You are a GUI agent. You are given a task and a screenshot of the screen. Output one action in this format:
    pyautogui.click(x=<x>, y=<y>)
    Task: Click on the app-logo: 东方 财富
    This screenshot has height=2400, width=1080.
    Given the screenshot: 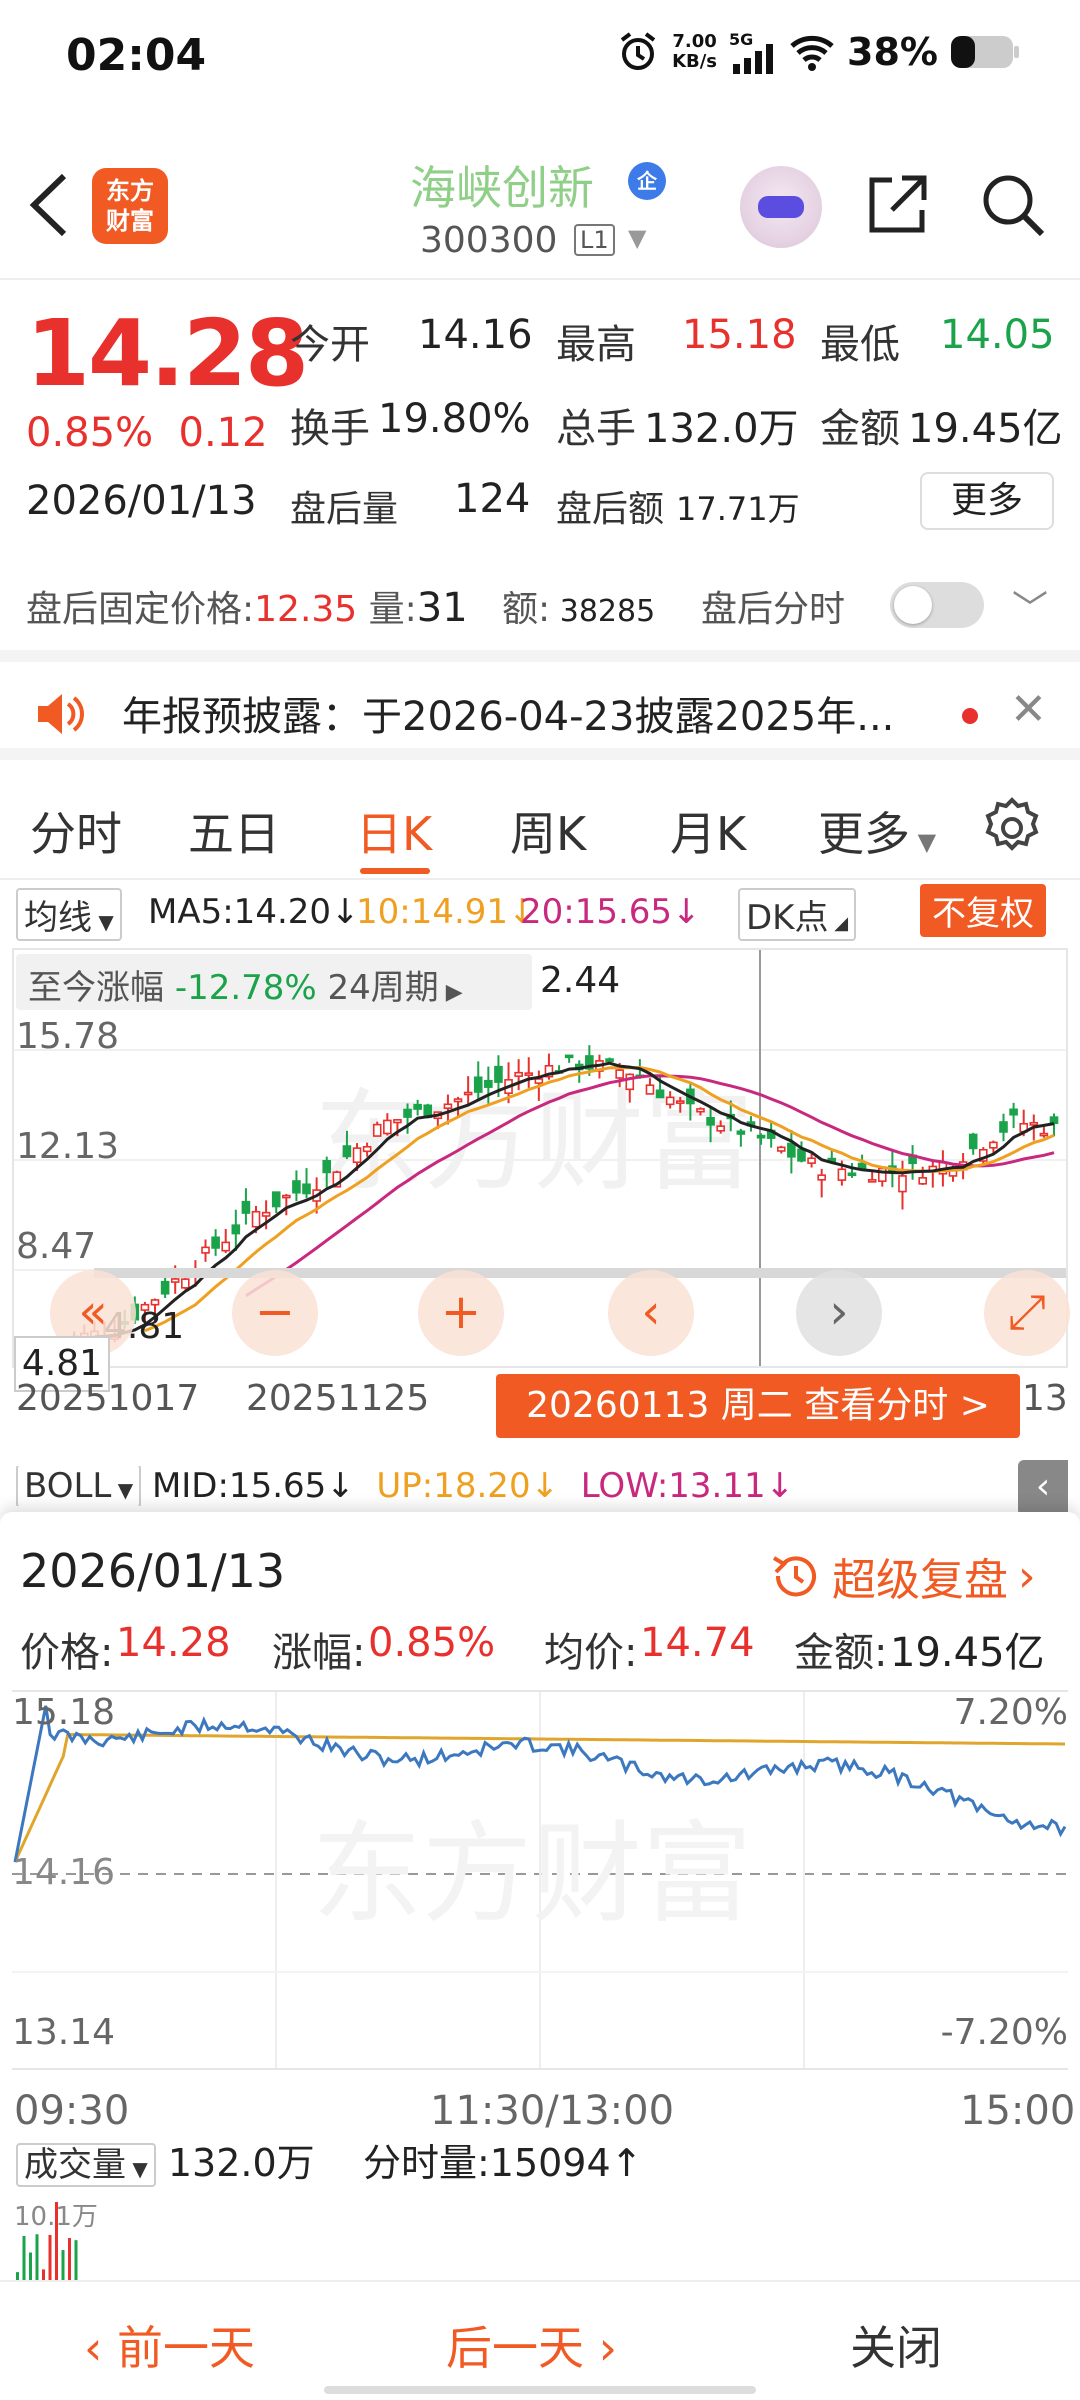 What is the action you would take?
    pyautogui.click(x=130, y=206)
    